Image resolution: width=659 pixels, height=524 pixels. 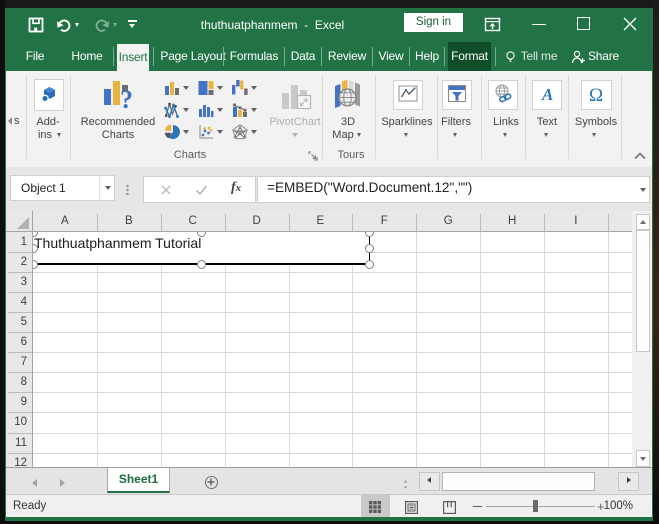 I want to click on svg-text: A, so click(x=547, y=94).